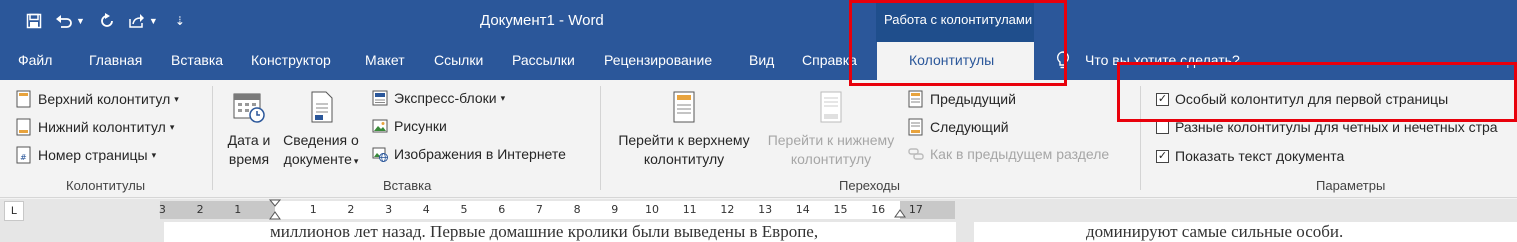 The image size is (1517, 242). I want to click on goto-header-label-1: Перейти к верхнему, so click(684, 140).